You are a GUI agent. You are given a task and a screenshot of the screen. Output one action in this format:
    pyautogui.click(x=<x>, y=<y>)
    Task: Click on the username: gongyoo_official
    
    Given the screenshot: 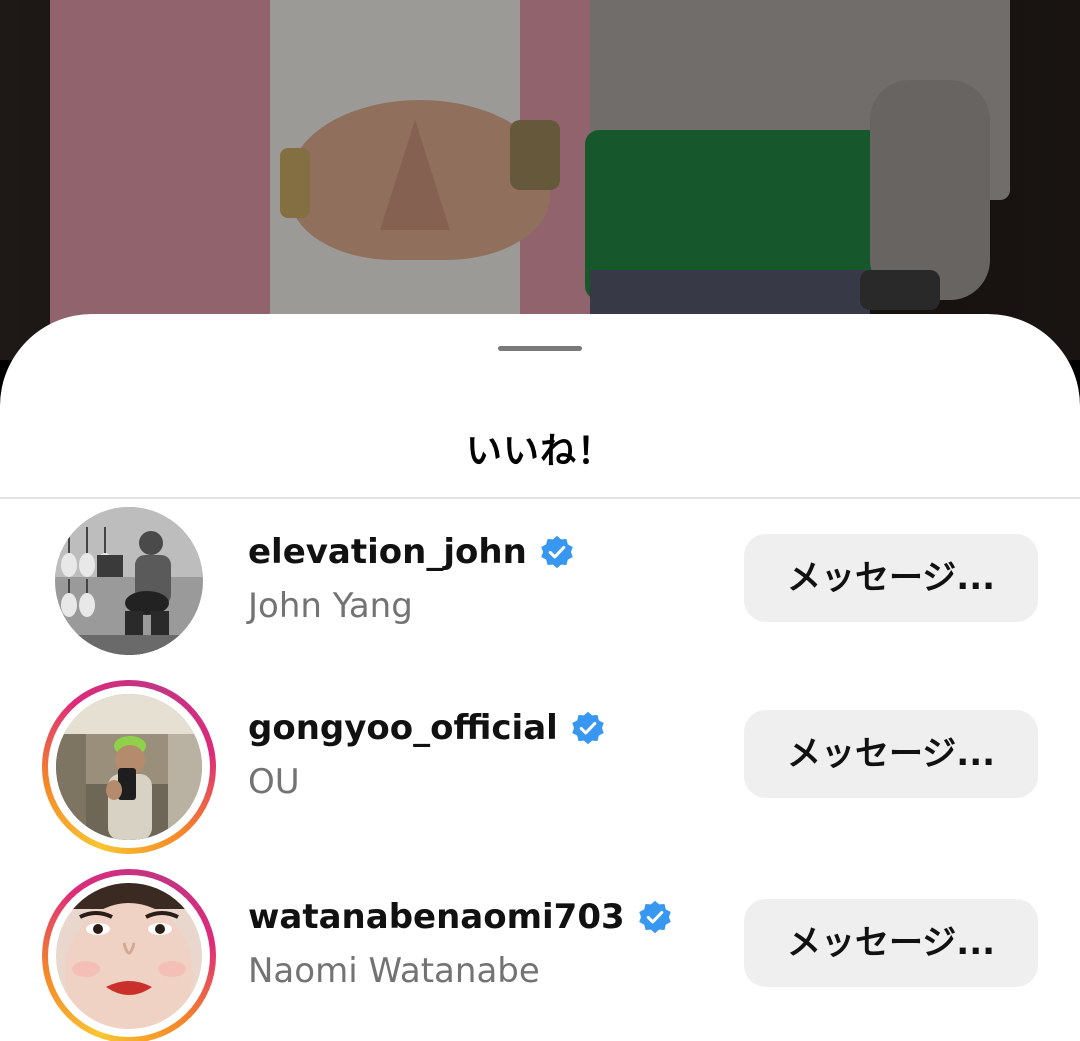 What is the action you would take?
    pyautogui.click(x=403, y=728)
    